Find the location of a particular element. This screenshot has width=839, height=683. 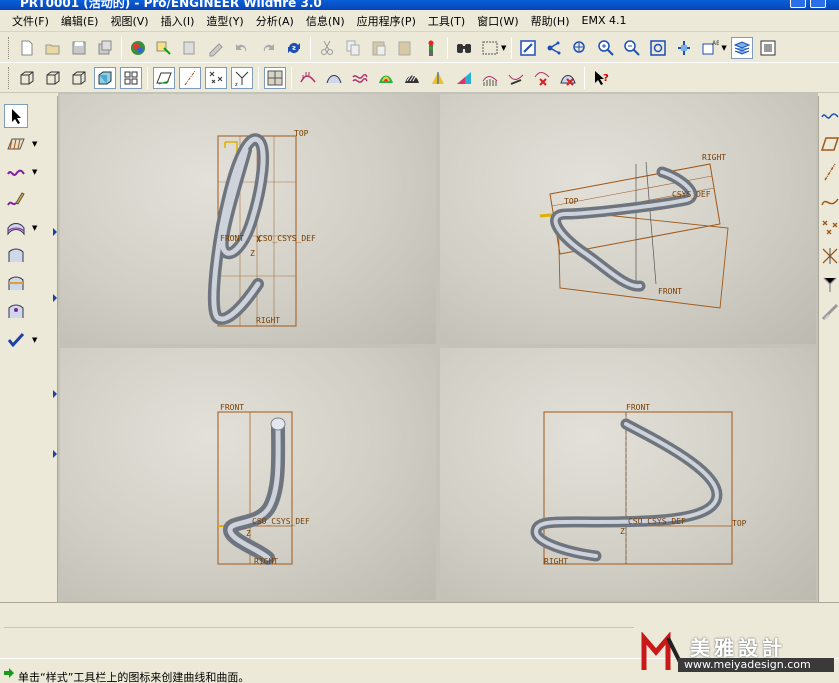

save-icon is located at coordinates (79, 48).